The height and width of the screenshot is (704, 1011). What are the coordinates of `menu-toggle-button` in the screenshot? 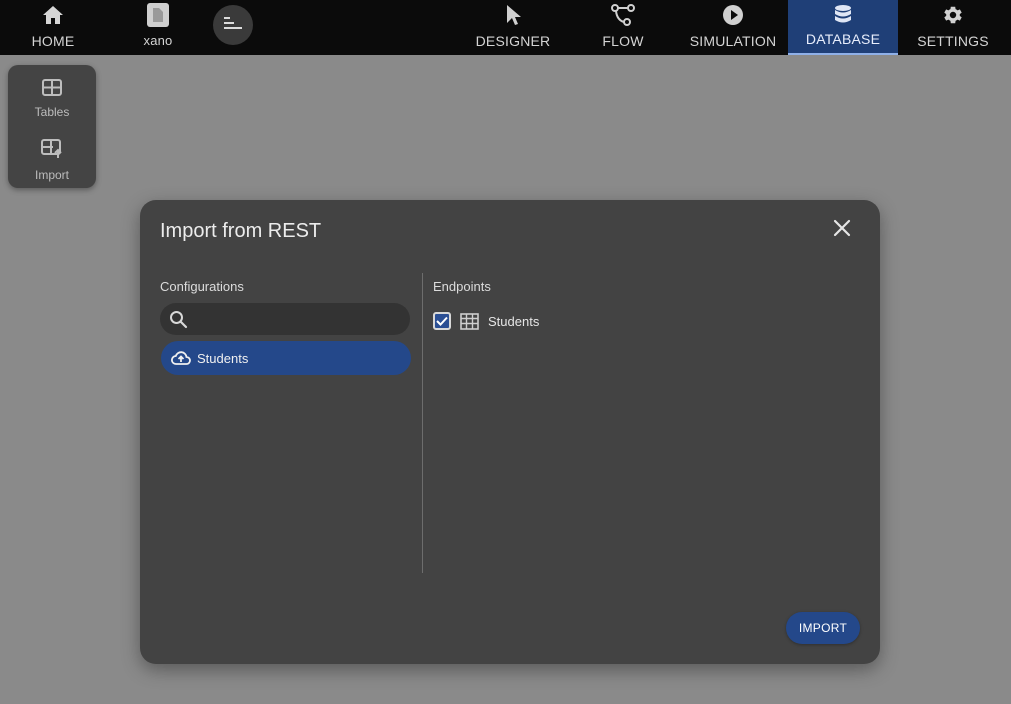 It's located at (233, 25).